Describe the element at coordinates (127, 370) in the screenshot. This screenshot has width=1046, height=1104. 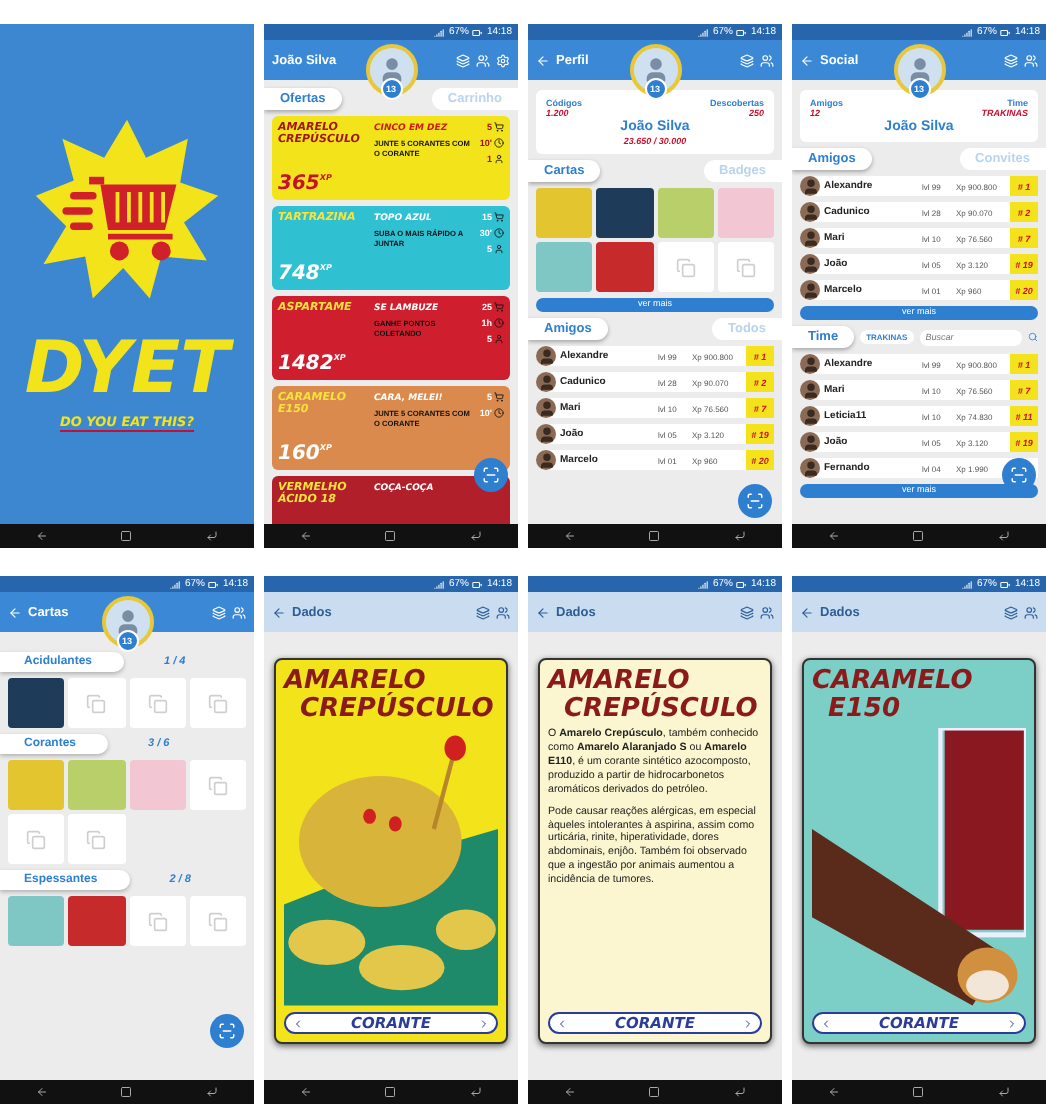
I see `brand-name: DYET` at that location.